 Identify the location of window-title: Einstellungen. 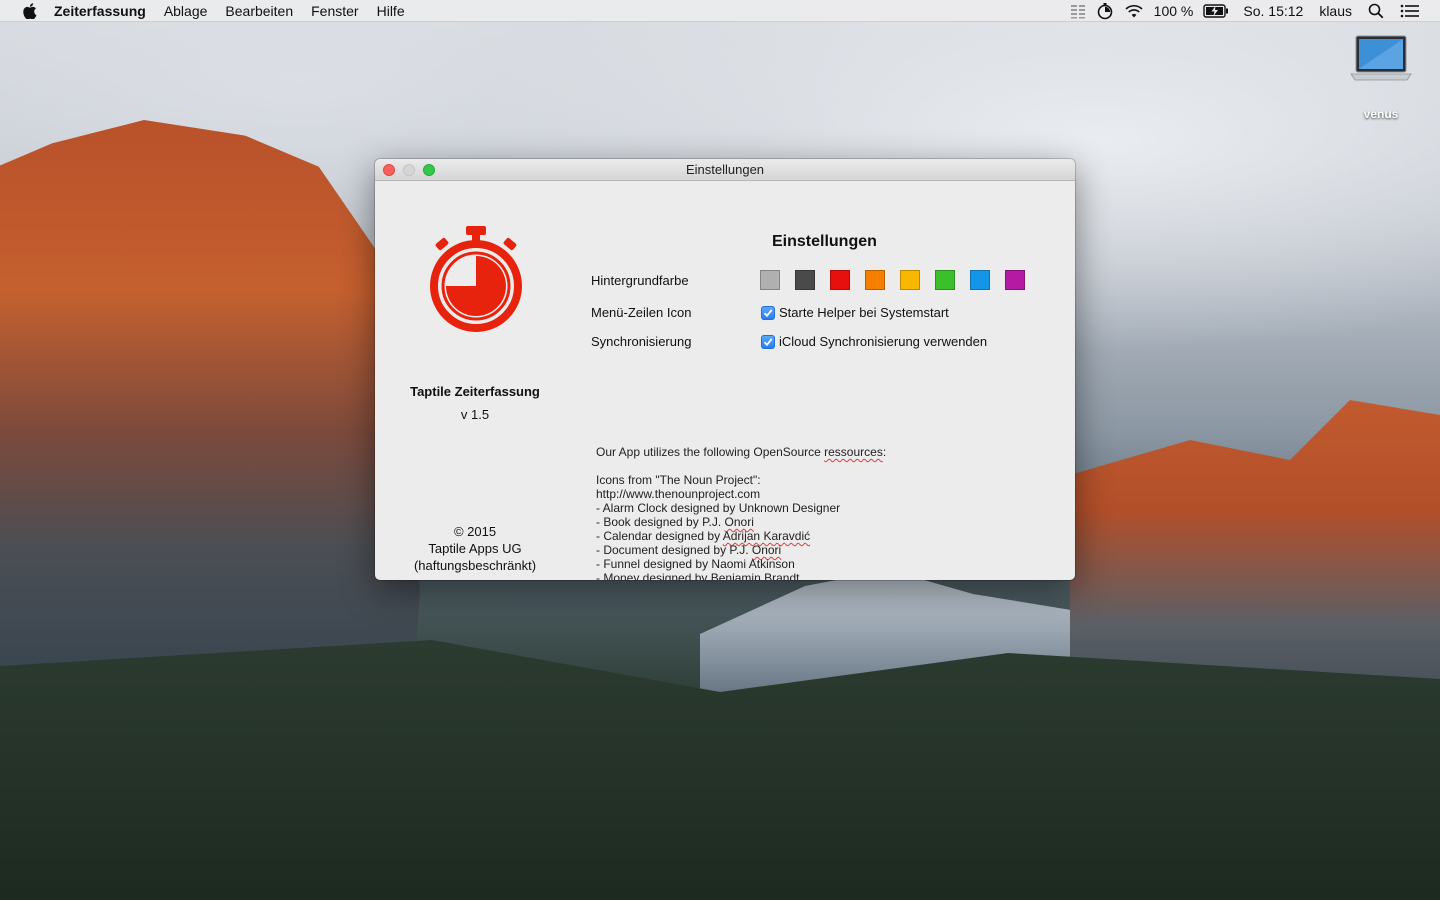
(725, 169).